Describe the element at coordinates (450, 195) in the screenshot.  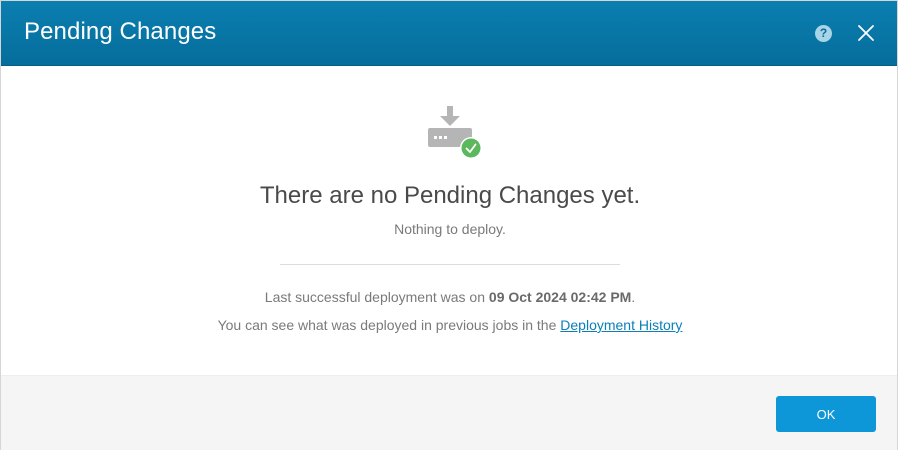
I see `empty-state-title: There are no Pending Changes yet.` at that location.